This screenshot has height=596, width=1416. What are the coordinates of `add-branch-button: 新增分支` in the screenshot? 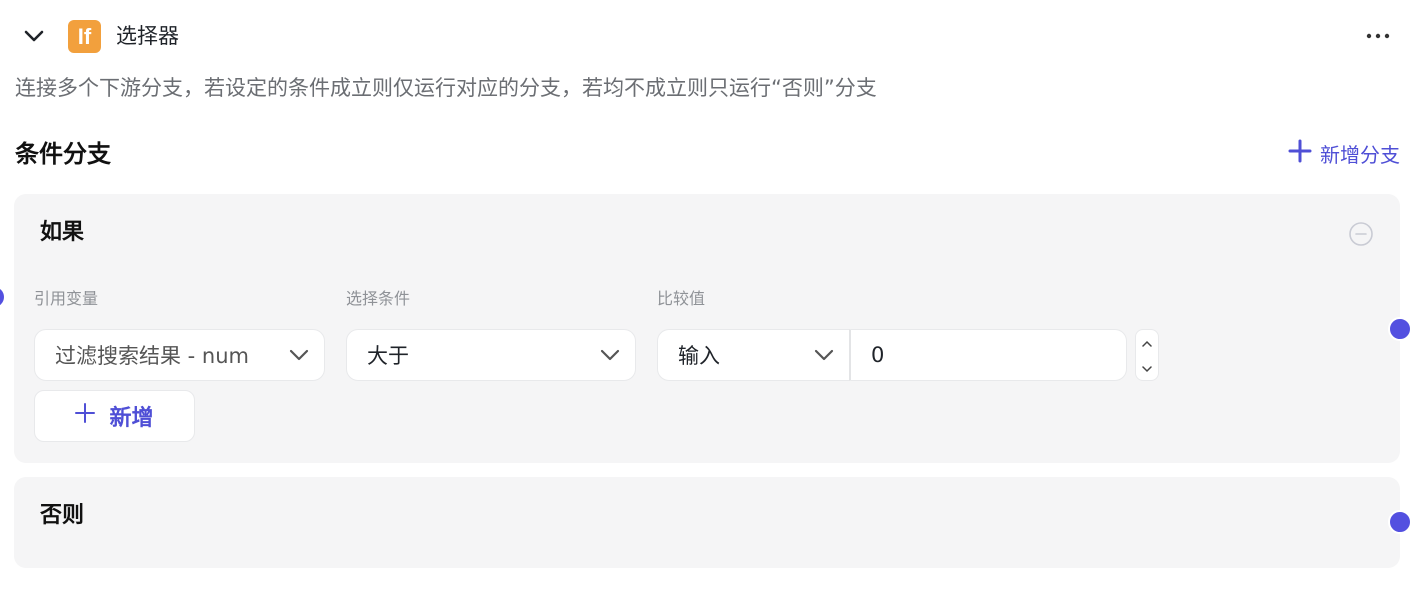 It's located at (1344, 153).